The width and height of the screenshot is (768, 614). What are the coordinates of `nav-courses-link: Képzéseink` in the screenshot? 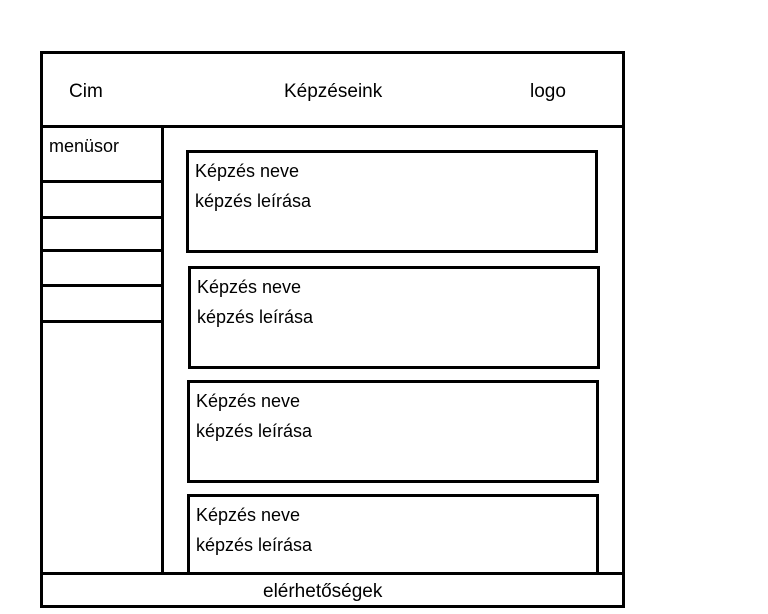 It's located at (333, 92).